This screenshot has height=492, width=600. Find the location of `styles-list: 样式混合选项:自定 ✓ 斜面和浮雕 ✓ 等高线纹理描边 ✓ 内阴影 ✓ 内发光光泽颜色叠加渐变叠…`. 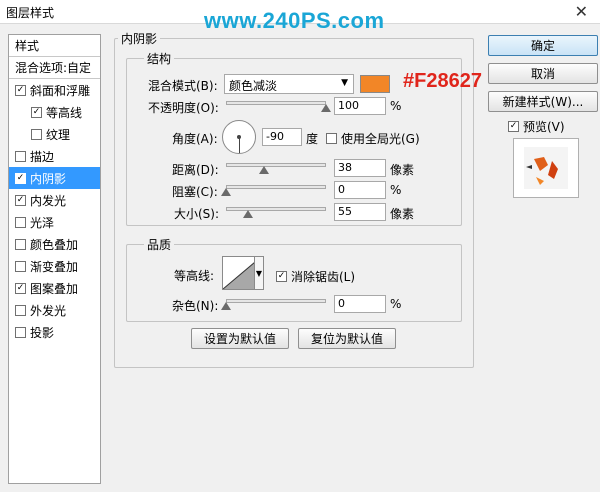

styles-list: 样式混合选项:自定 ✓ 斜面和浮雕 ✓ 等高线纹理描边 ✓ 内阴影 ✓ 内发光光泽颜色叠加渐变叠… is located at coordinates (54, 259).